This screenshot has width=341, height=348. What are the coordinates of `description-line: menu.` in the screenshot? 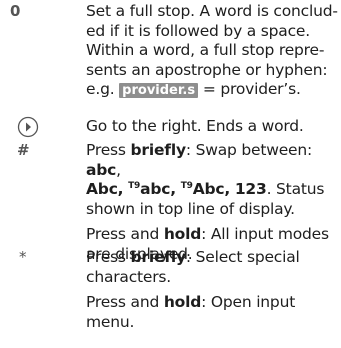 It's located at (110, 321).